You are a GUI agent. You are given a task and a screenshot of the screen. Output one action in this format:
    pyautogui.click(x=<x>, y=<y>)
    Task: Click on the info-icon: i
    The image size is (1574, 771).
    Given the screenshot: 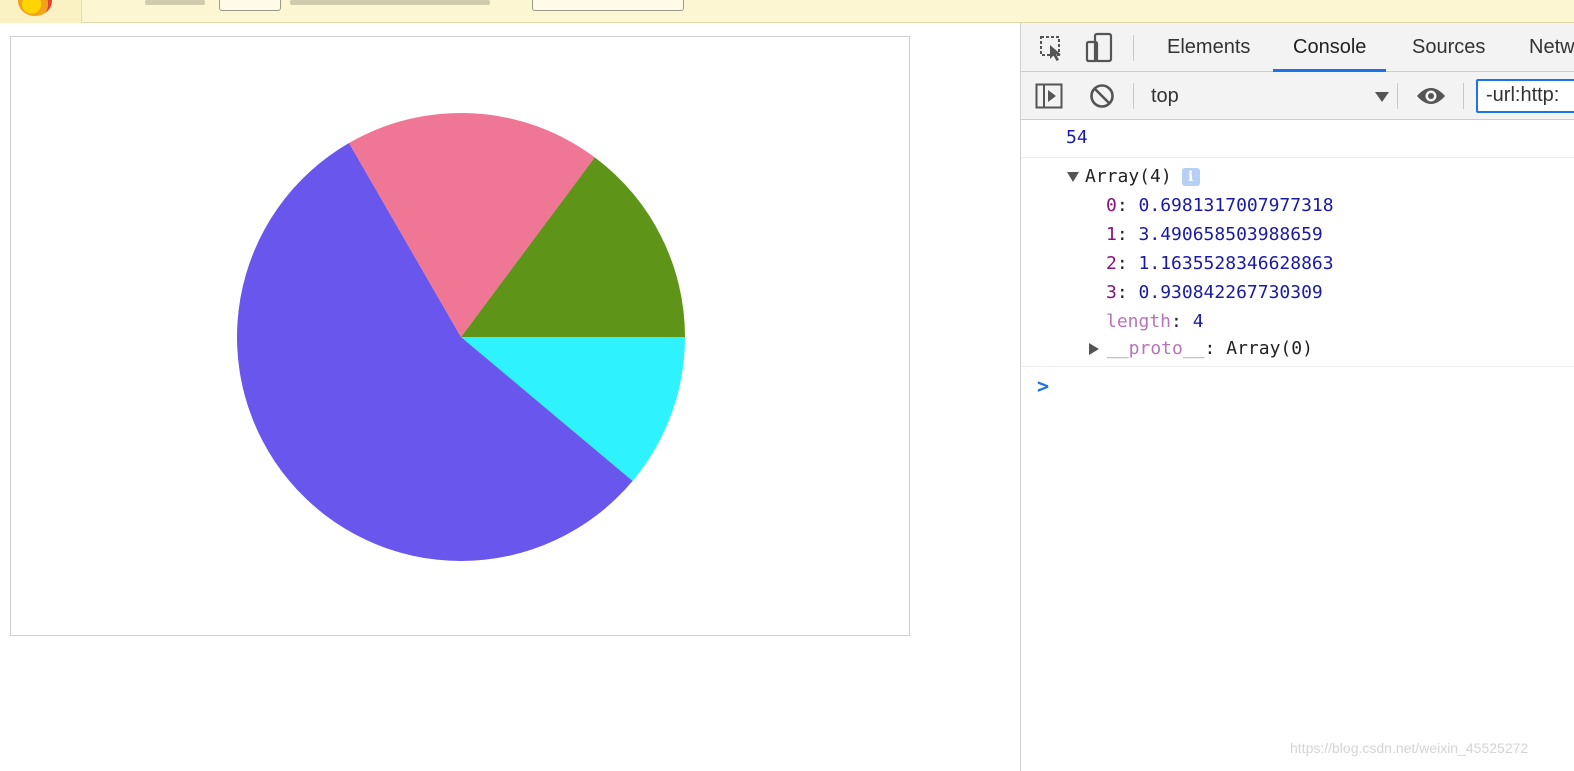 What is the action you would take?
    pyautogui.click(x=1190, y=177)
    